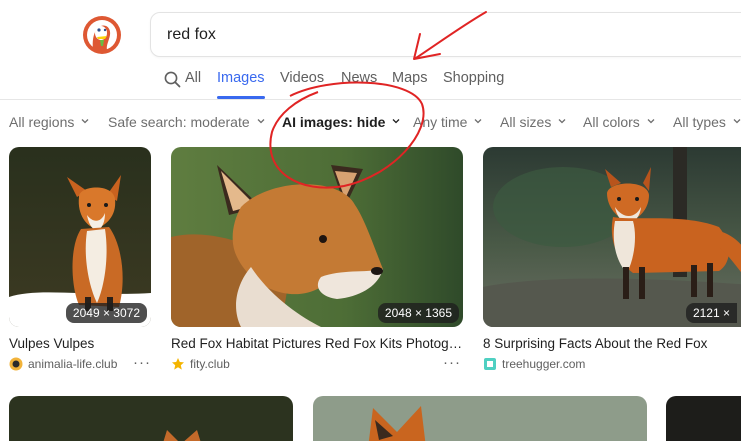 The height and width of the screenshot is (441, 741). I want to click on filter-time: Any time, so click(447, 122).